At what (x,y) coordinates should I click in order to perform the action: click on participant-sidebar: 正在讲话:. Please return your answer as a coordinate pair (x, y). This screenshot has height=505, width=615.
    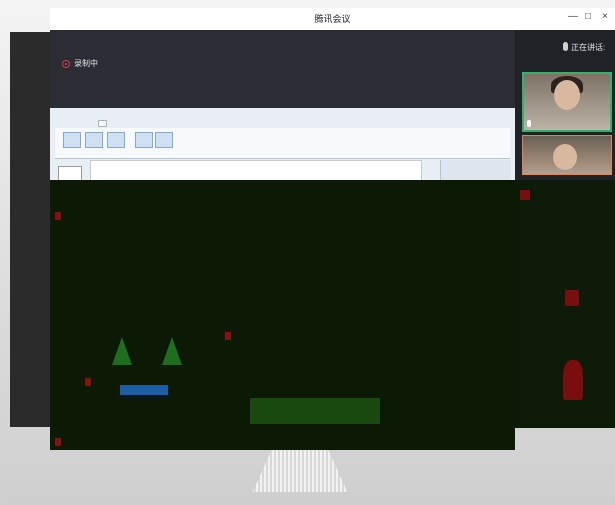
    Looking at the image, I should click on (565, 229).